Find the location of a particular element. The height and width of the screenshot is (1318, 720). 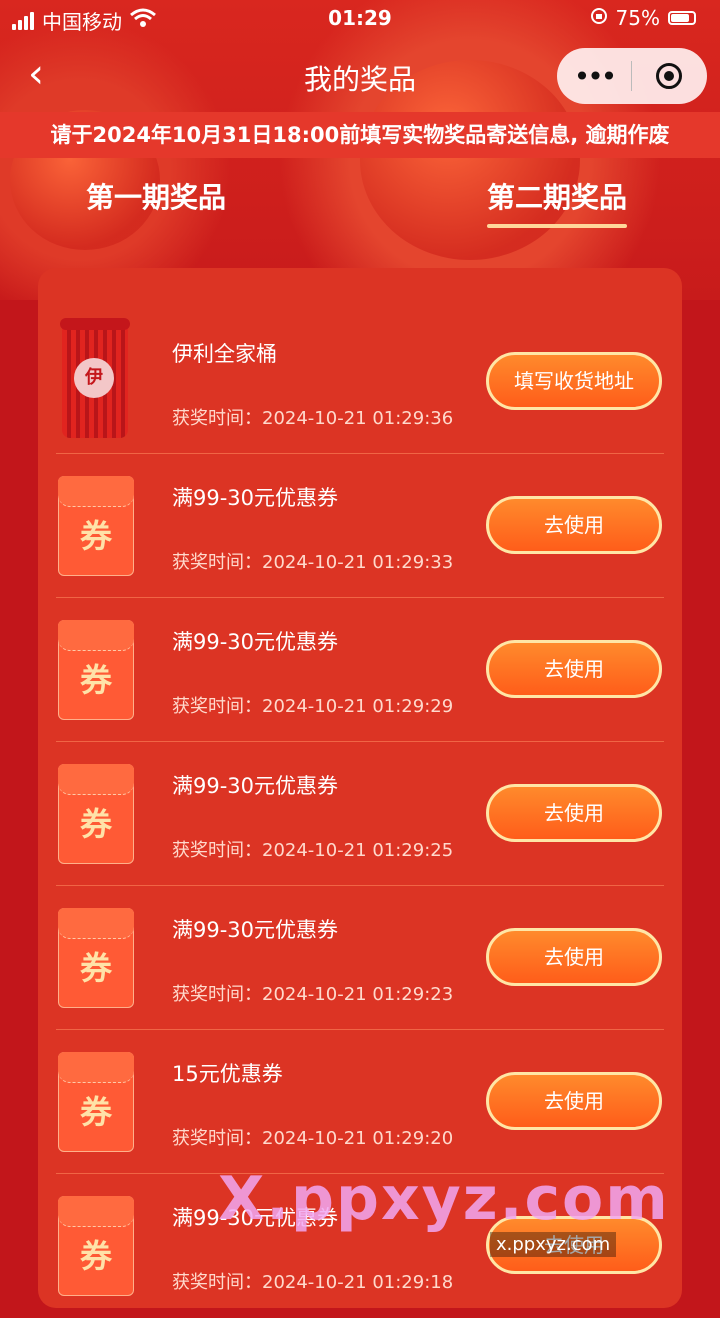

prize-row: 券 15元优惠券 获奖时间：2024-10-21 01:29:20 去使用 is located at coordinates (360, 1102).